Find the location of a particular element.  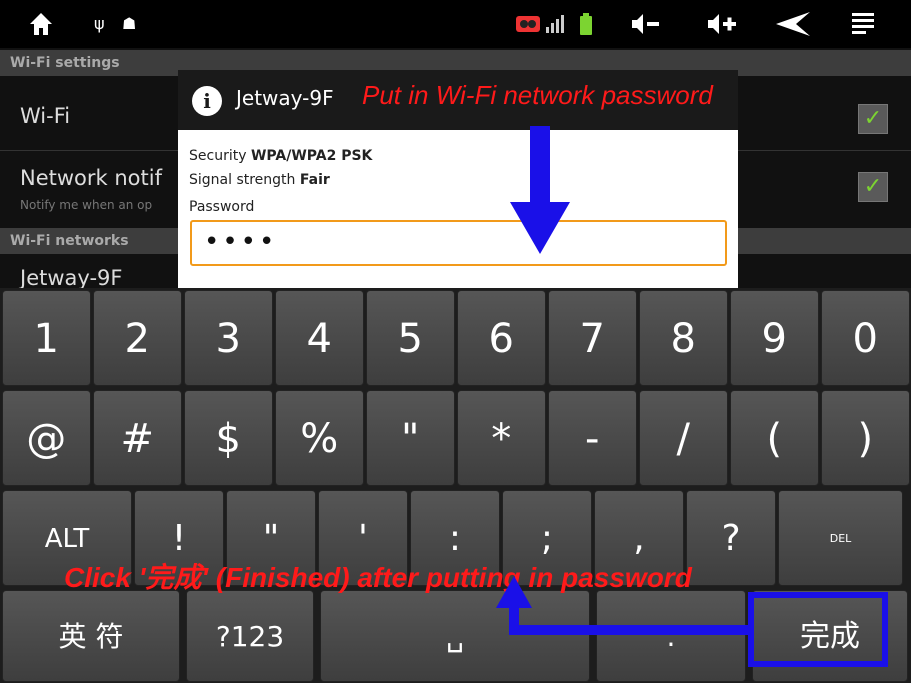

key-label: 8 is located at coordinates (683, 339).